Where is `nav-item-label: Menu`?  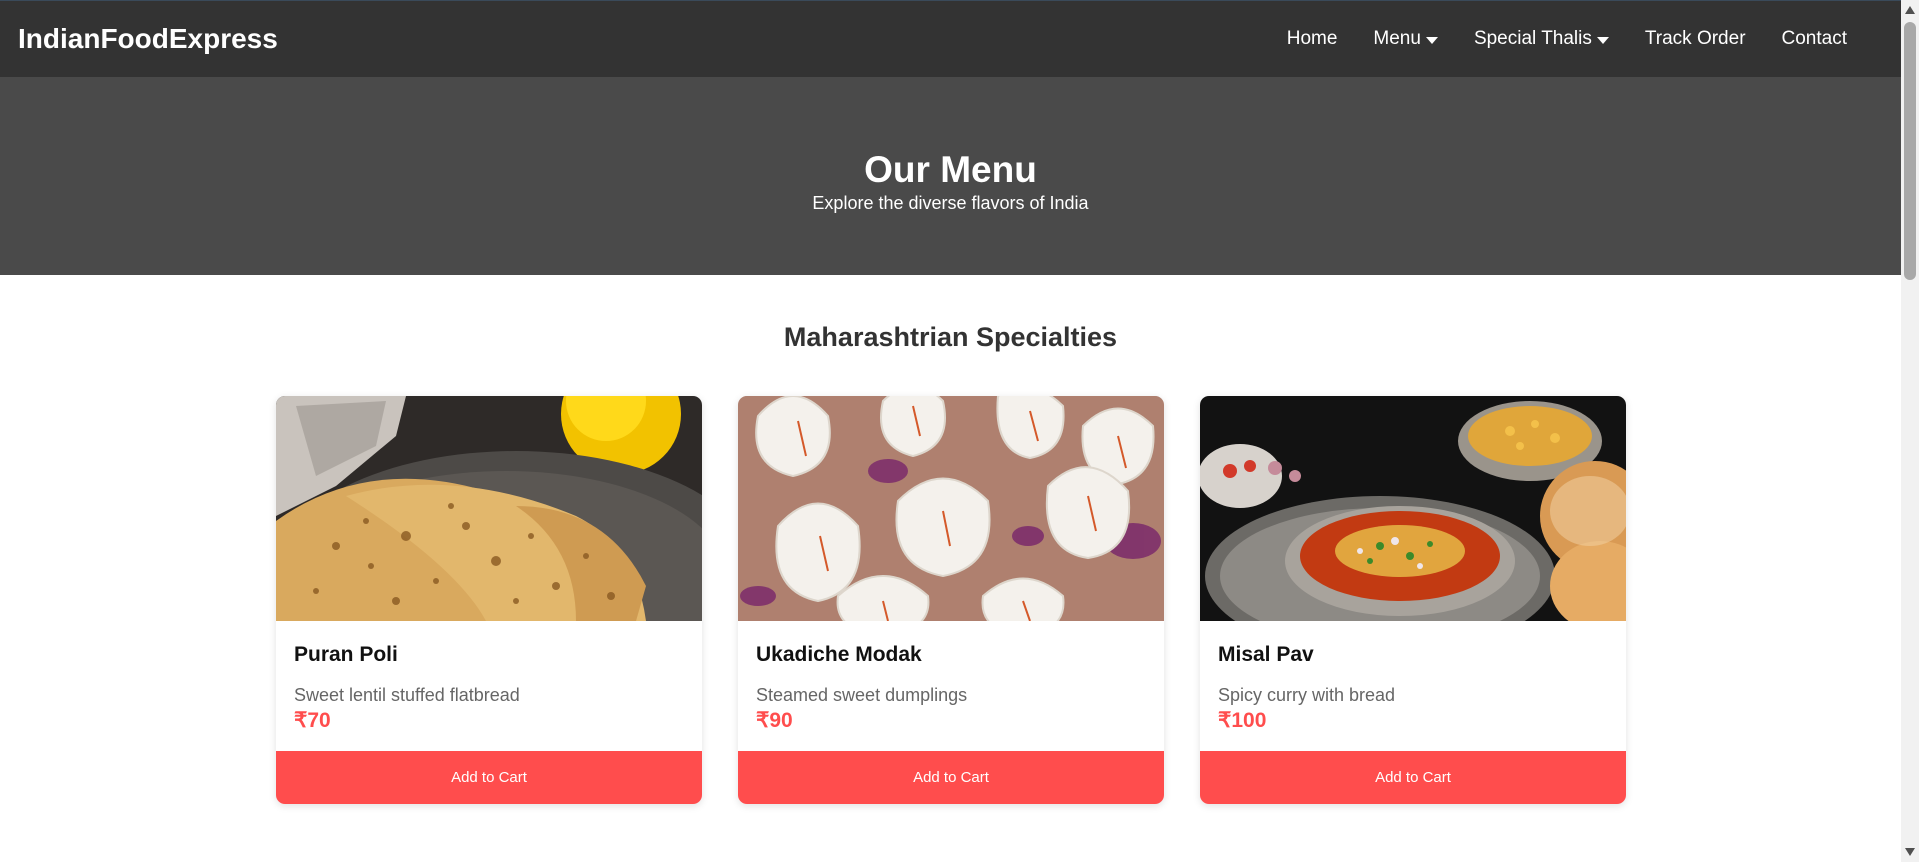
nav-item-label: Menu is located at coordinates (1397, 38).